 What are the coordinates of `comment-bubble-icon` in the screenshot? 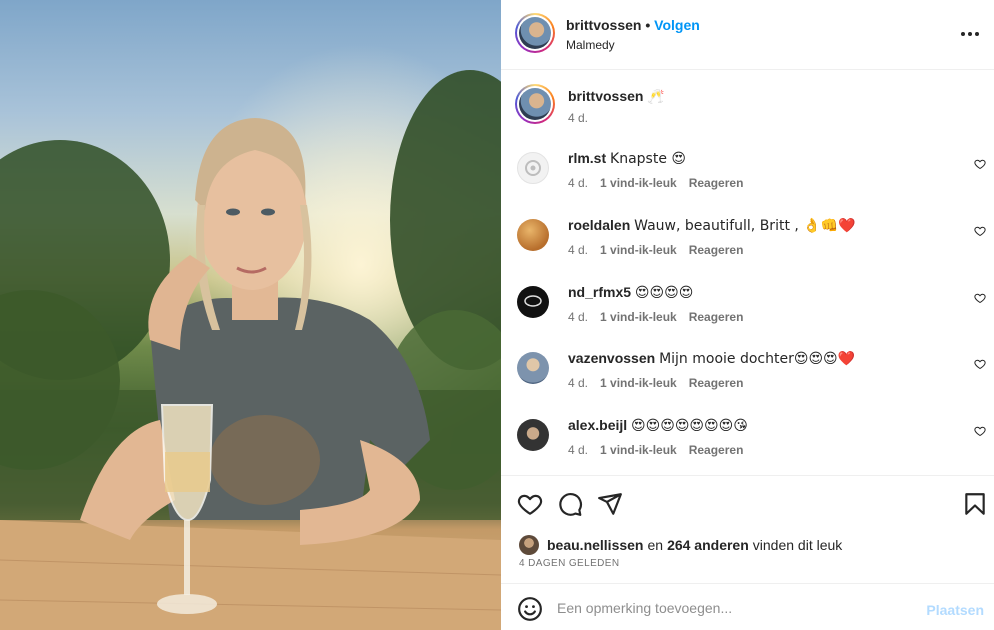 It's located at (570, 504).